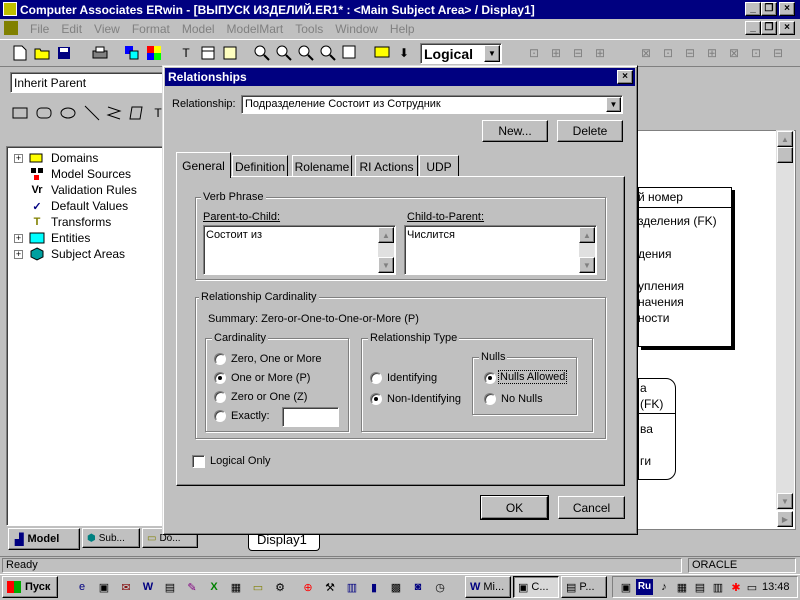  Describe the element at coordinates (136, 113) in the screenshot. I see `polygon-icon` at that location.